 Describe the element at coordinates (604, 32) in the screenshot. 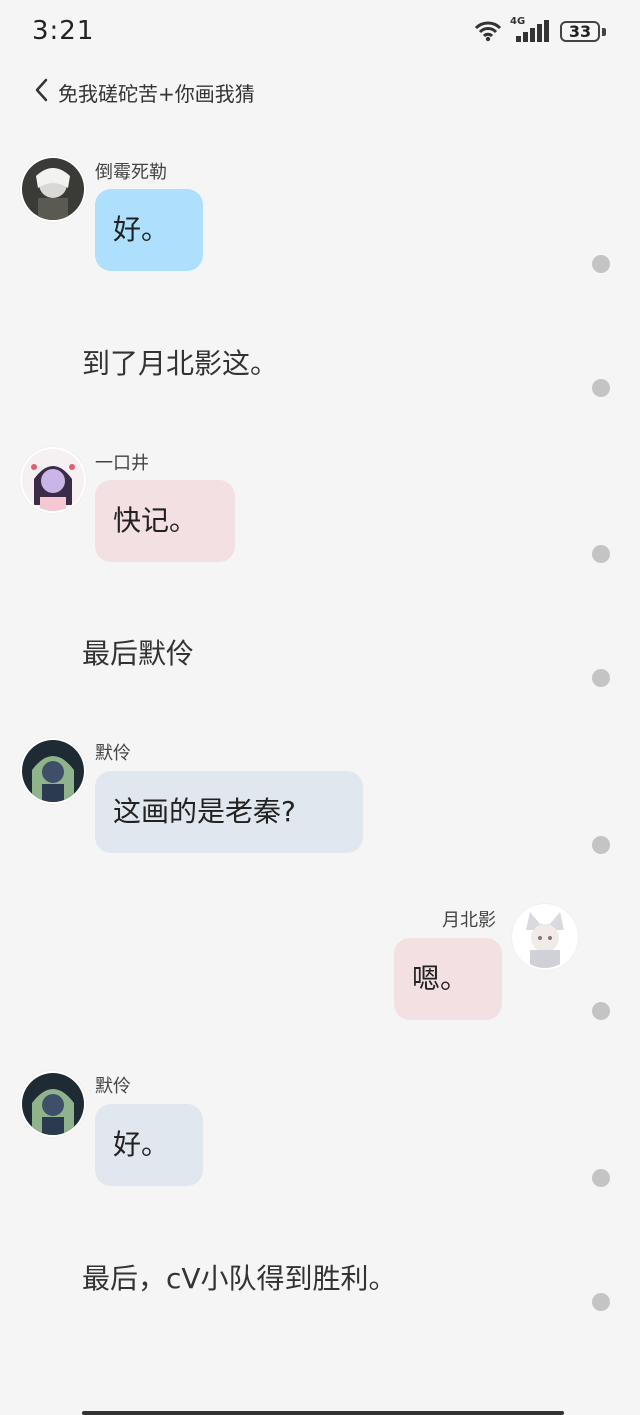

I see `battery-cap` at that location.